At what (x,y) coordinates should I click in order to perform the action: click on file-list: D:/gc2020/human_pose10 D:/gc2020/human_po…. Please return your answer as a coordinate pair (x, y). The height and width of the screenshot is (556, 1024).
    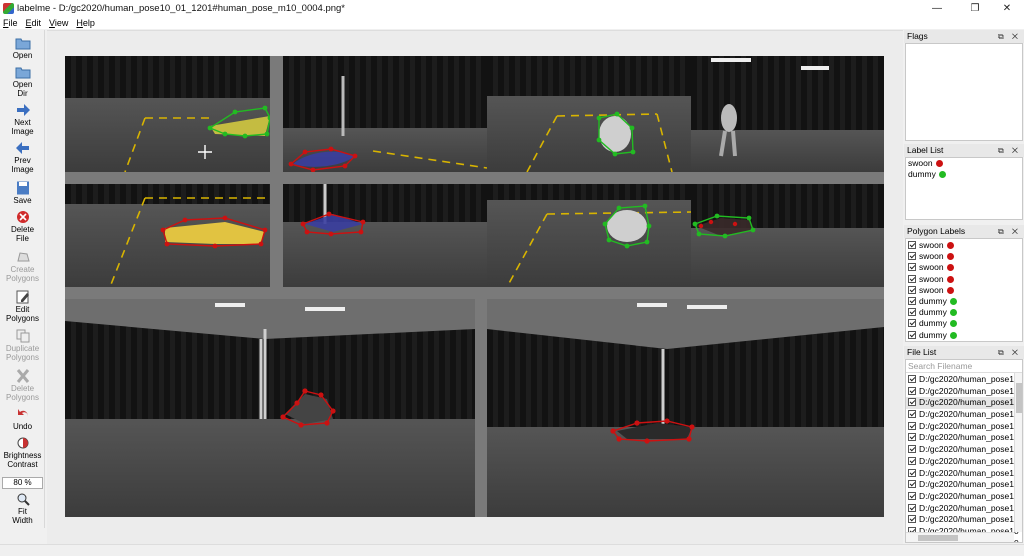
    Looking at the image, I should click on (964, 457).